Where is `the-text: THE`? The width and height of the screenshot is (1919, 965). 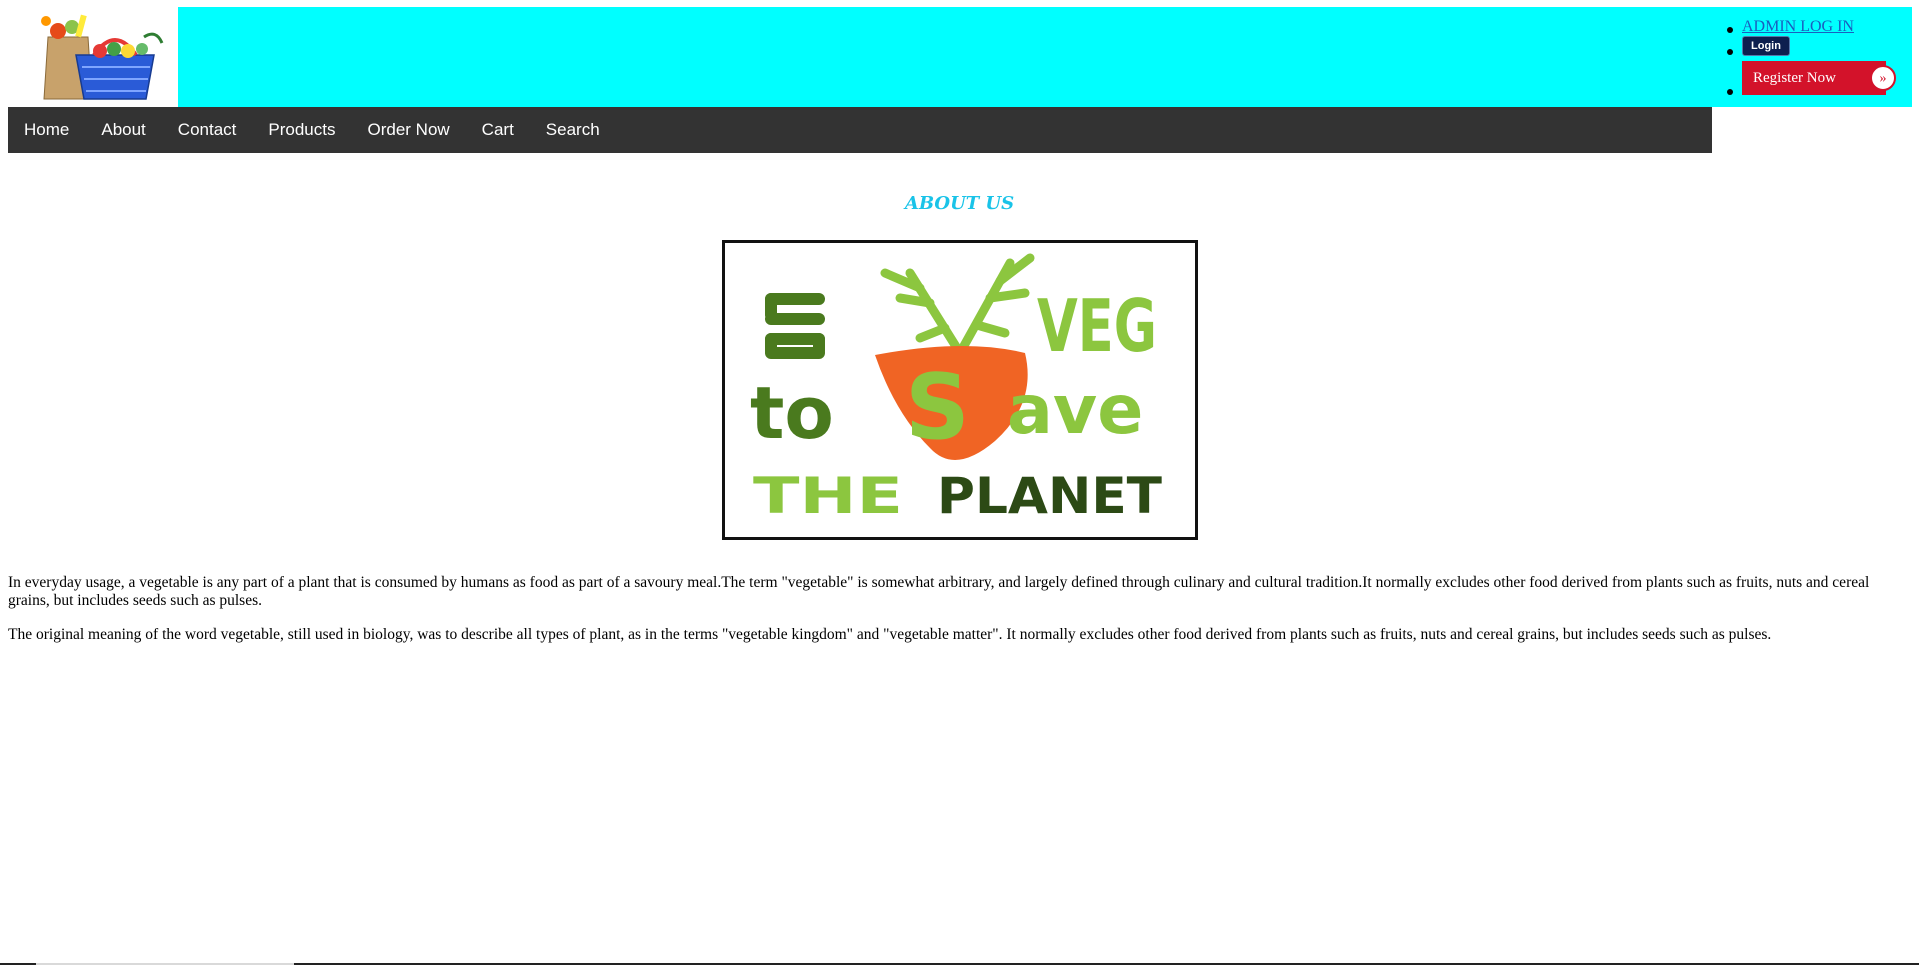 the-text: THE is located at coordinates (828, 496).